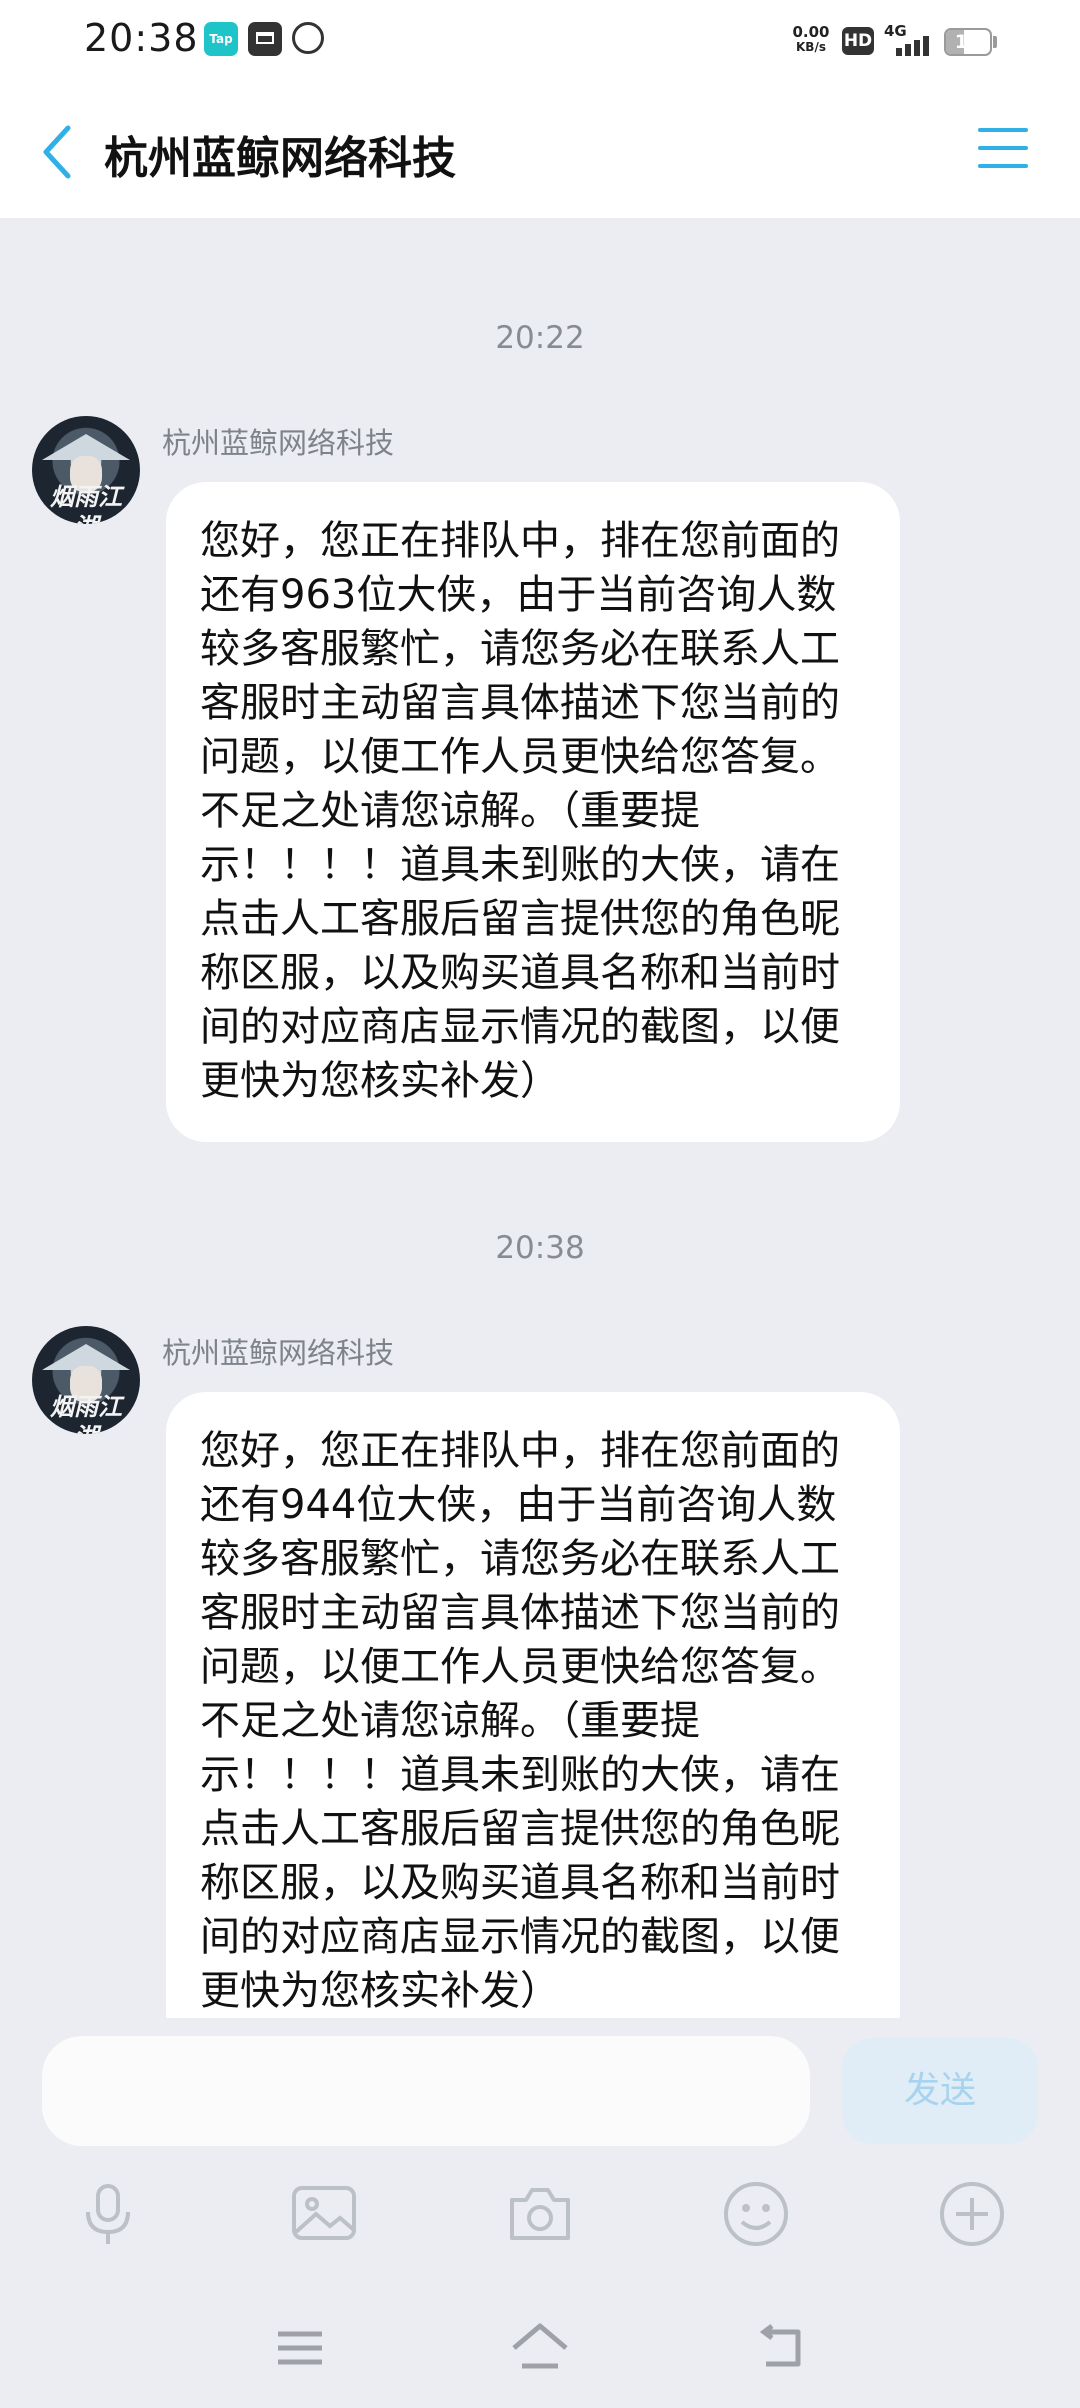 This screenshot has width=1080, height=2408. I want to click on message-timestamp: 20:22, so click(540, 338).